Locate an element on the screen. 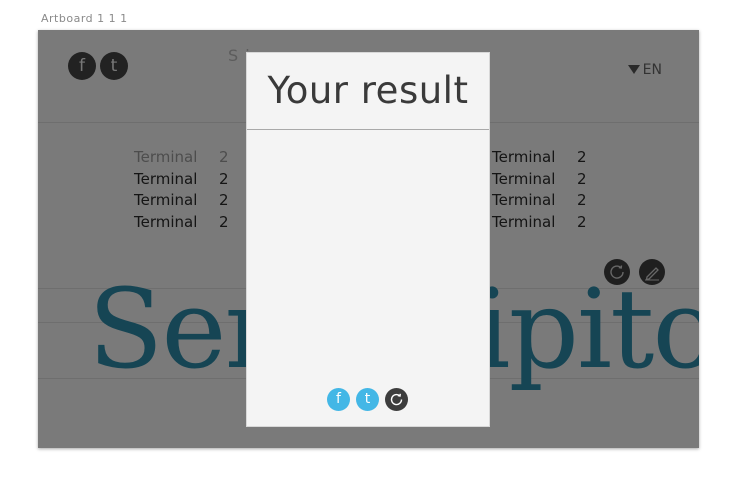  facebook-icon: f is located at coordinates (338, 399).